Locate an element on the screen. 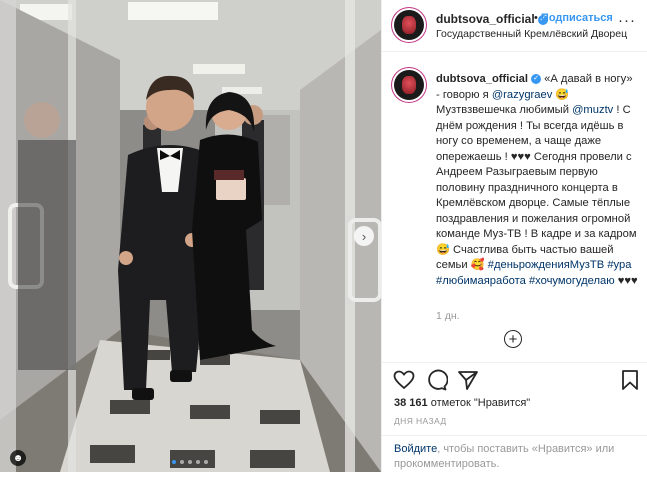 Image resolution: width=647 pixels, height=478 pixels. plus-circle-icon: + is located at coordinates (513, 339).